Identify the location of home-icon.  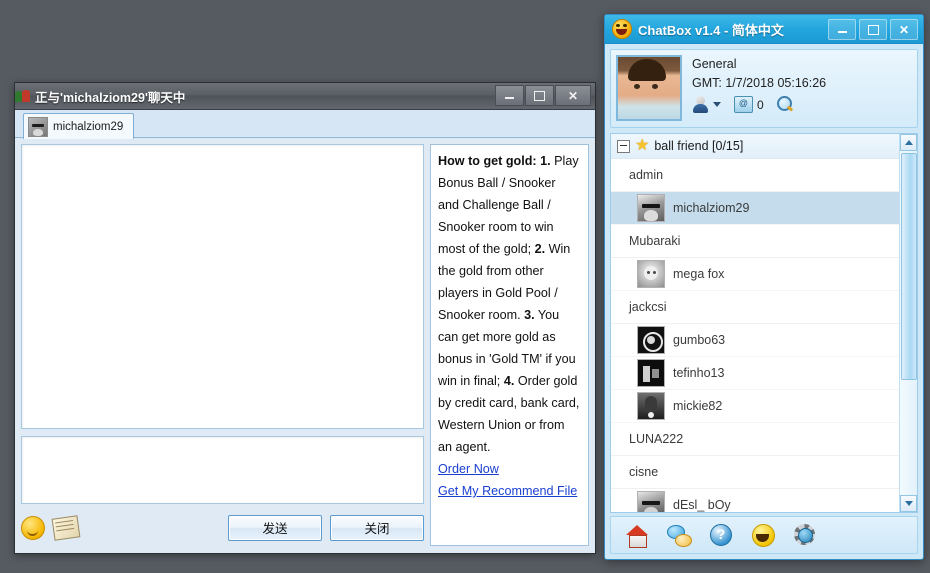
(637, 535).